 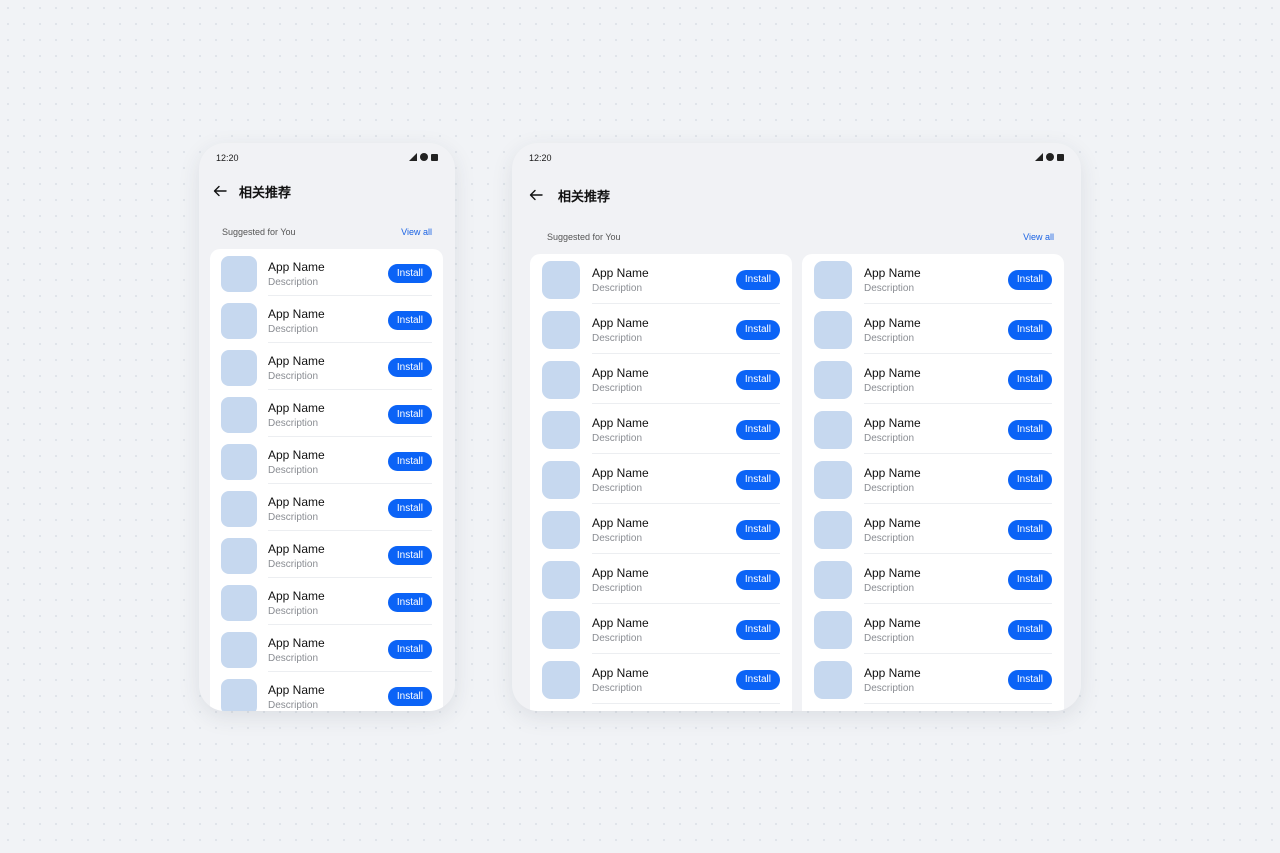 I want to click on section-title: Suggested for You, so click(x=259, y=232).